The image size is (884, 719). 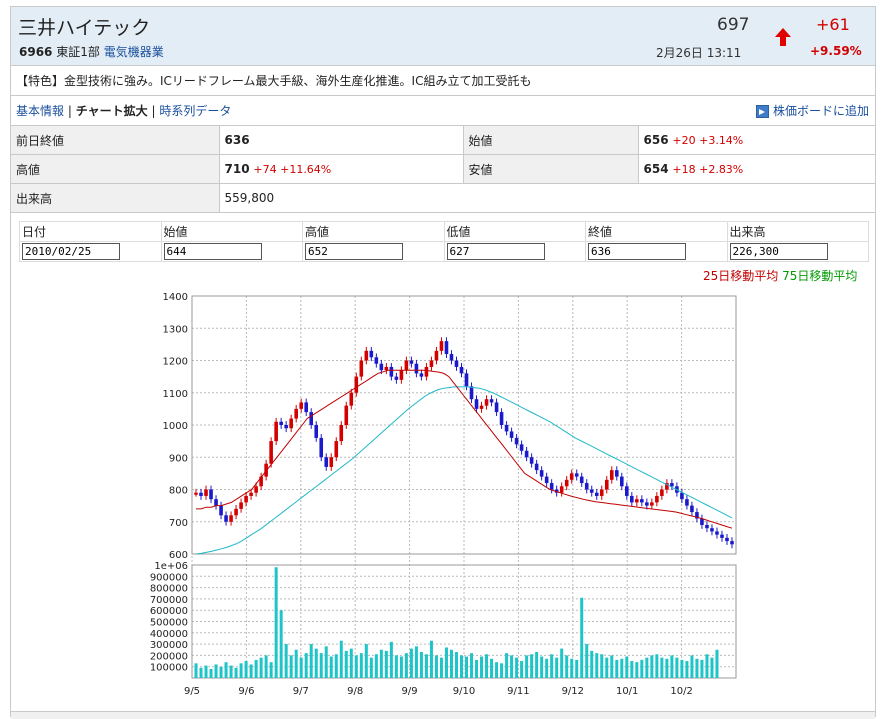 What do you see at coordinates (169, 668) in the screenshot?
I see `volume-tick-label: 100000` at bounding box center [169, 668].